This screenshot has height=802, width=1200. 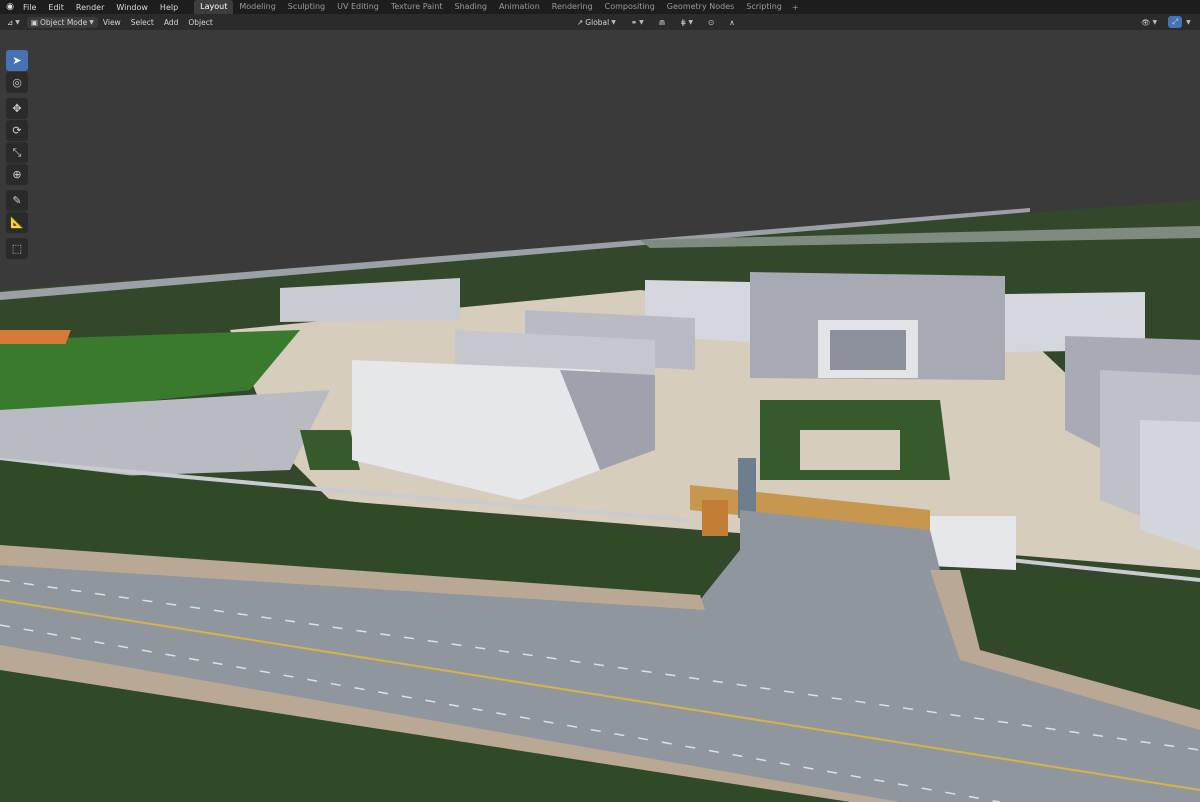 I want to click on gizmo-icon: ⤢, so click(x=1175, y=21).